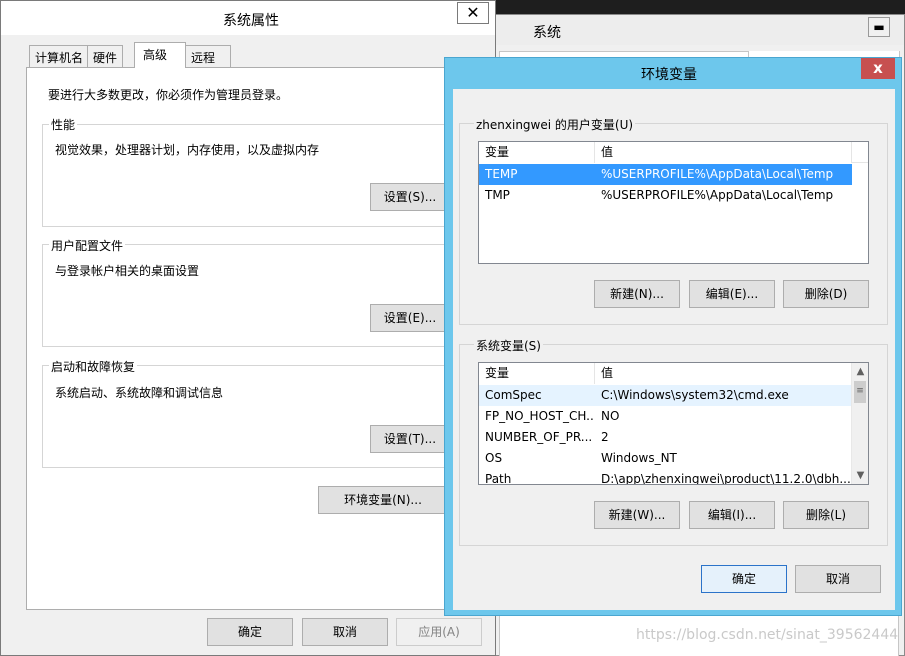  What do you see at coordinates (669, 75) in the screenshot?
I see `env-title: 环境变量` at bounding box center [669, 75].